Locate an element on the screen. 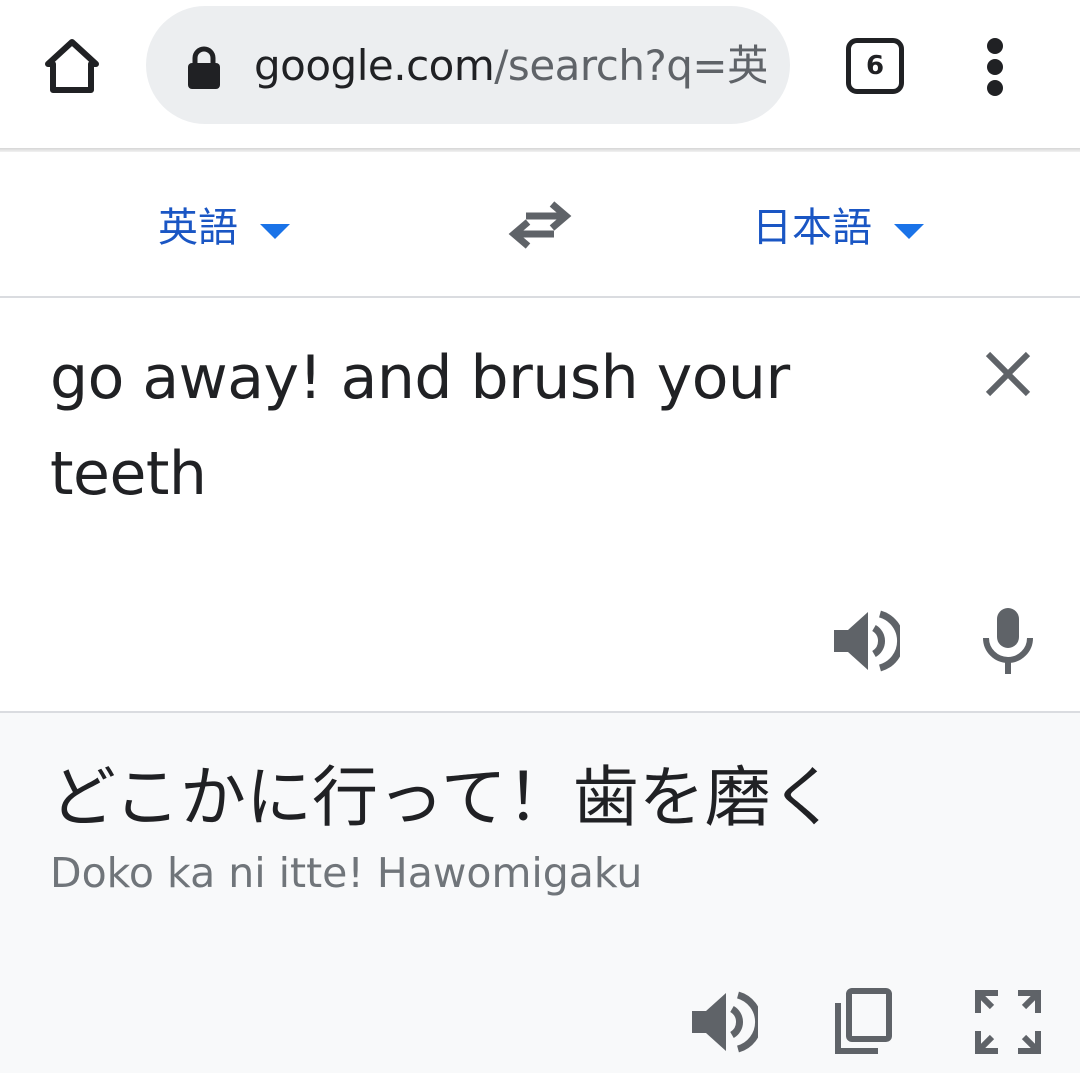 Image resolution: width=1080 pixels, height=1073 pixels. swap-icon is located at coordinates (540, 225).